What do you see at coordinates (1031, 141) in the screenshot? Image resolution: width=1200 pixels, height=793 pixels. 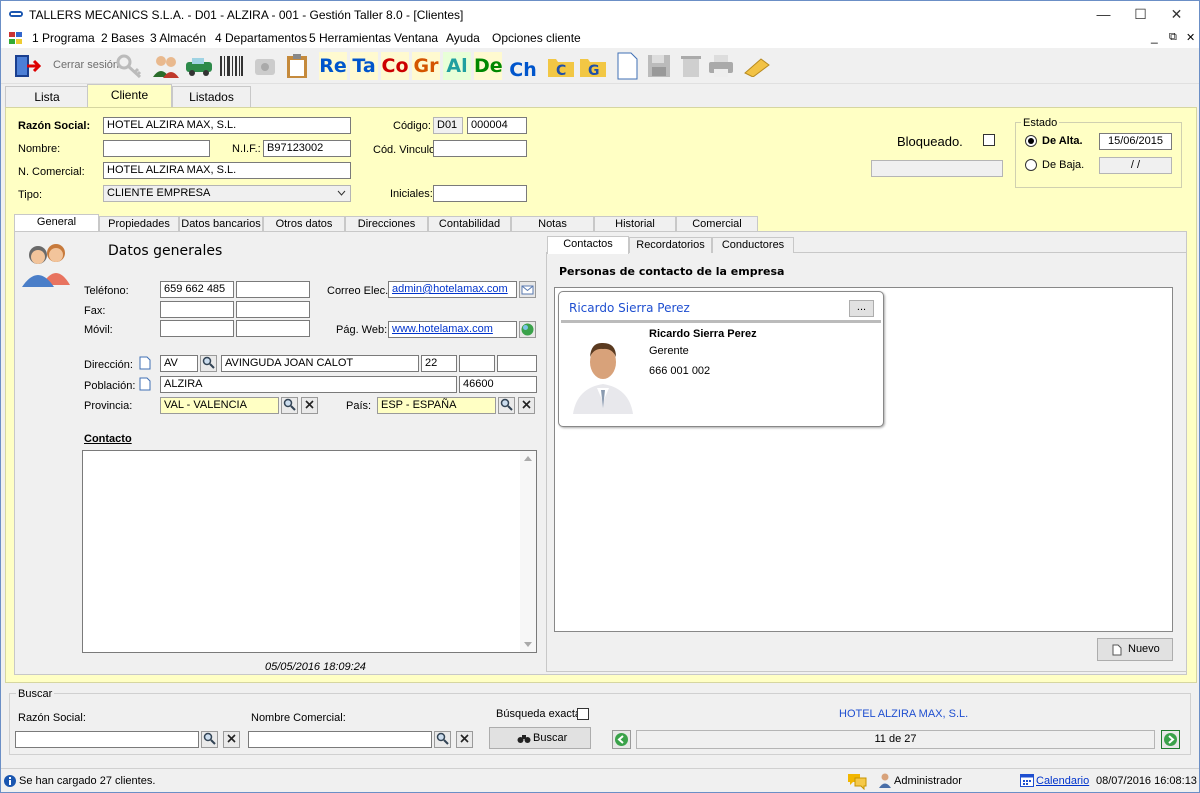 I see `de-alta-radio` at bounding box center [1031, 141].